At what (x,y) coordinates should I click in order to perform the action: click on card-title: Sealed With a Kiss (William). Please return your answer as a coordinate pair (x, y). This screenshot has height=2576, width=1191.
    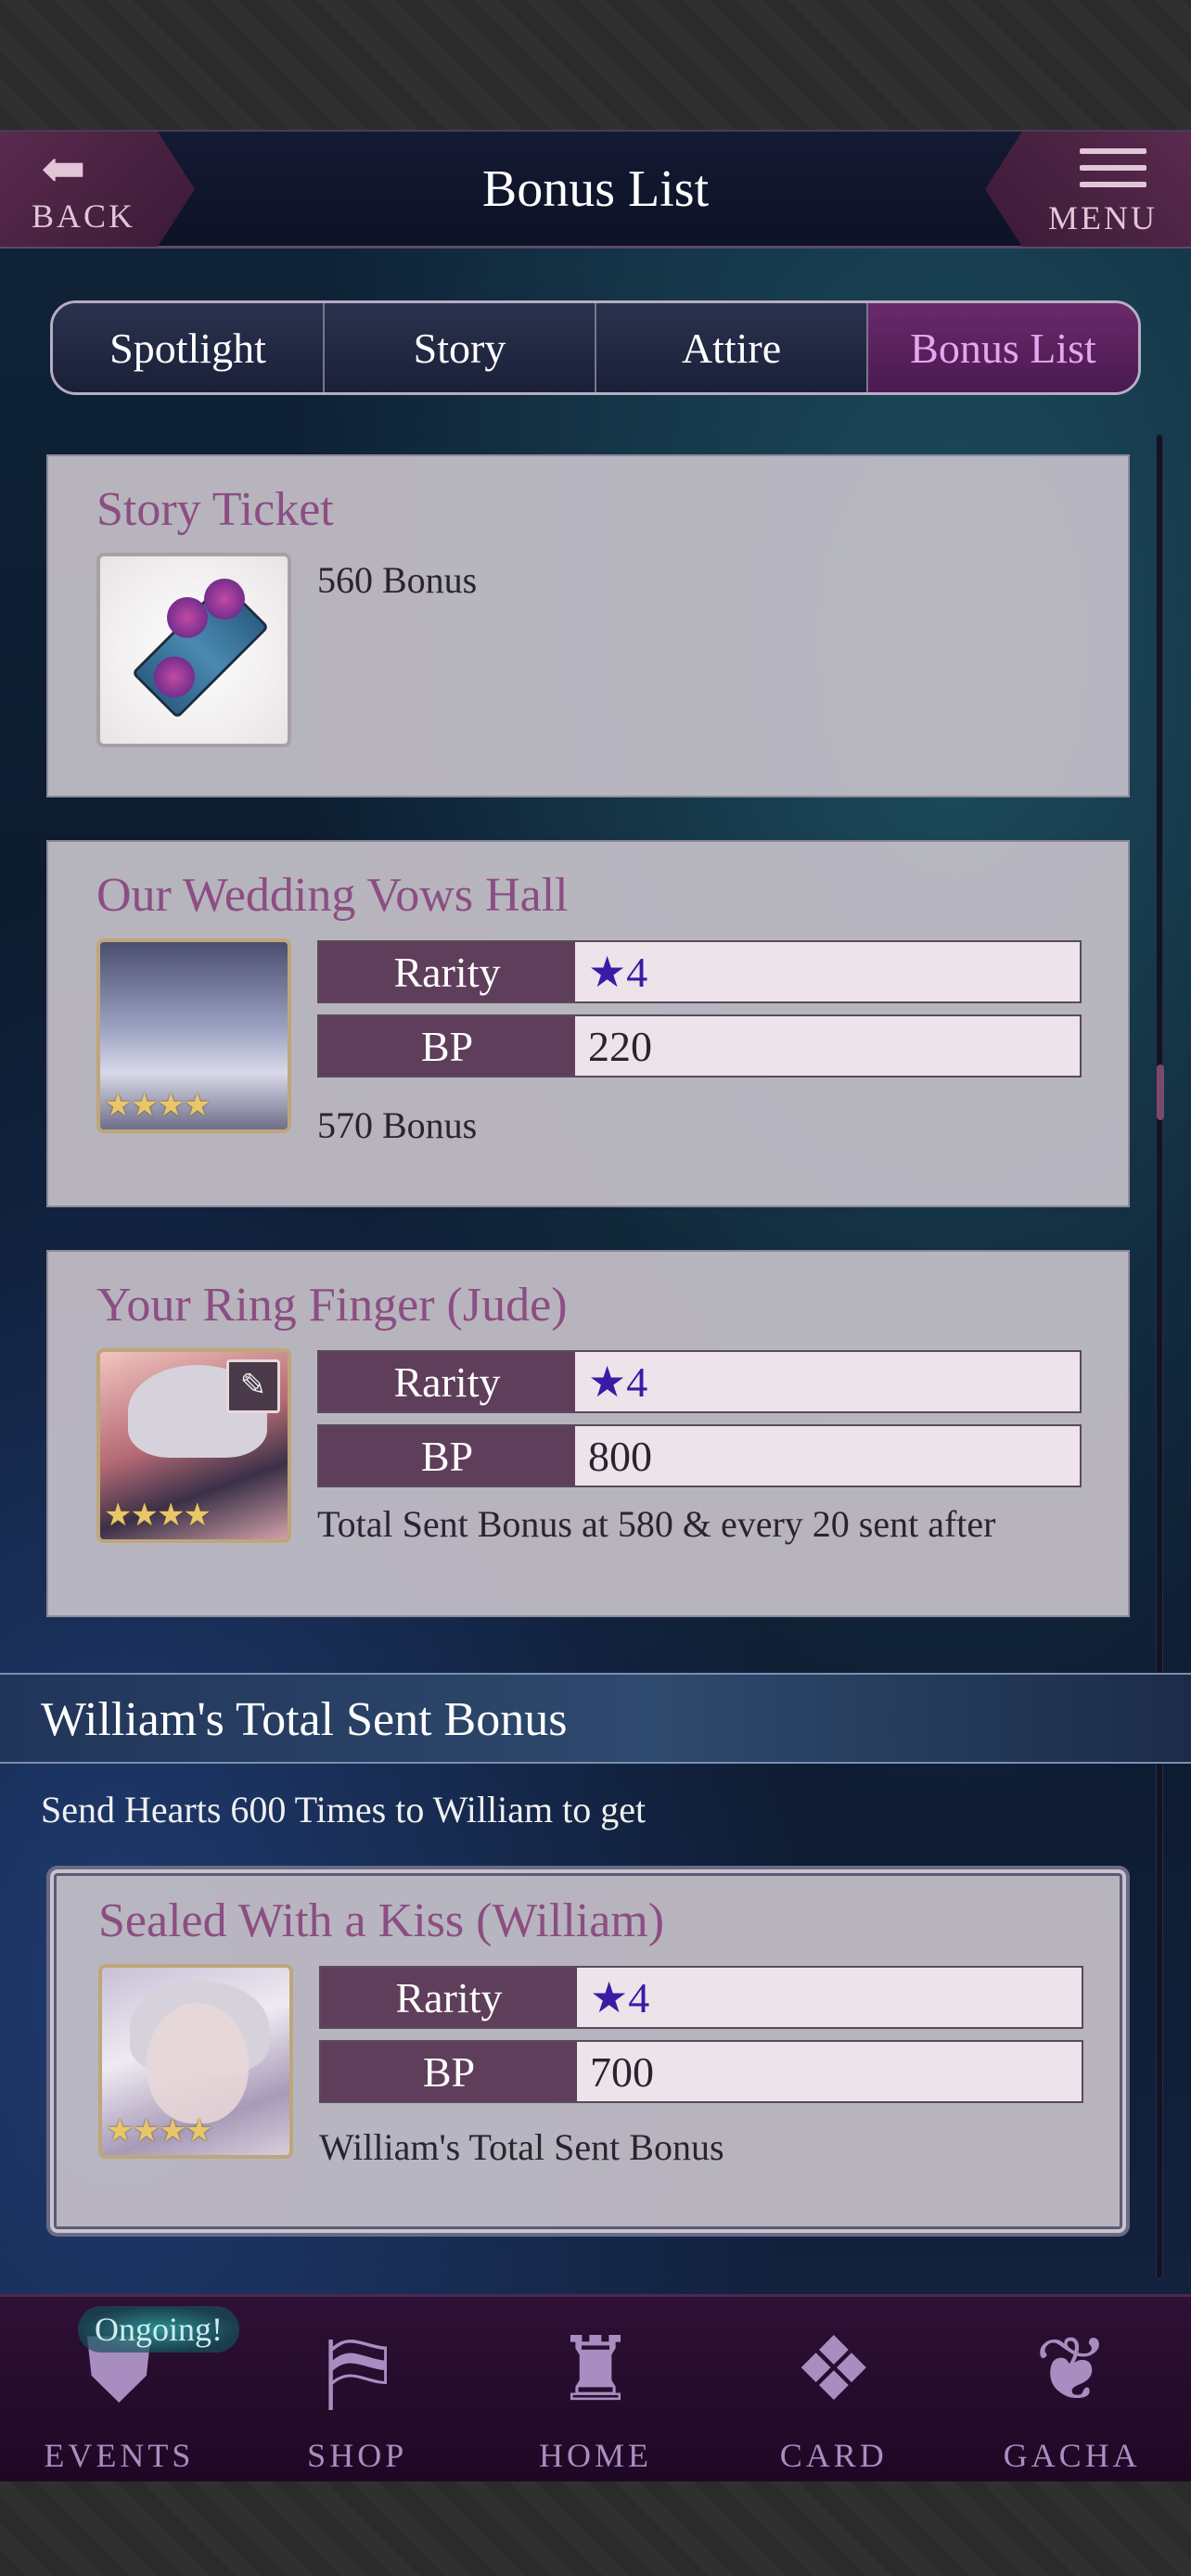
    Looking at the image, I should click on (381, 1920).